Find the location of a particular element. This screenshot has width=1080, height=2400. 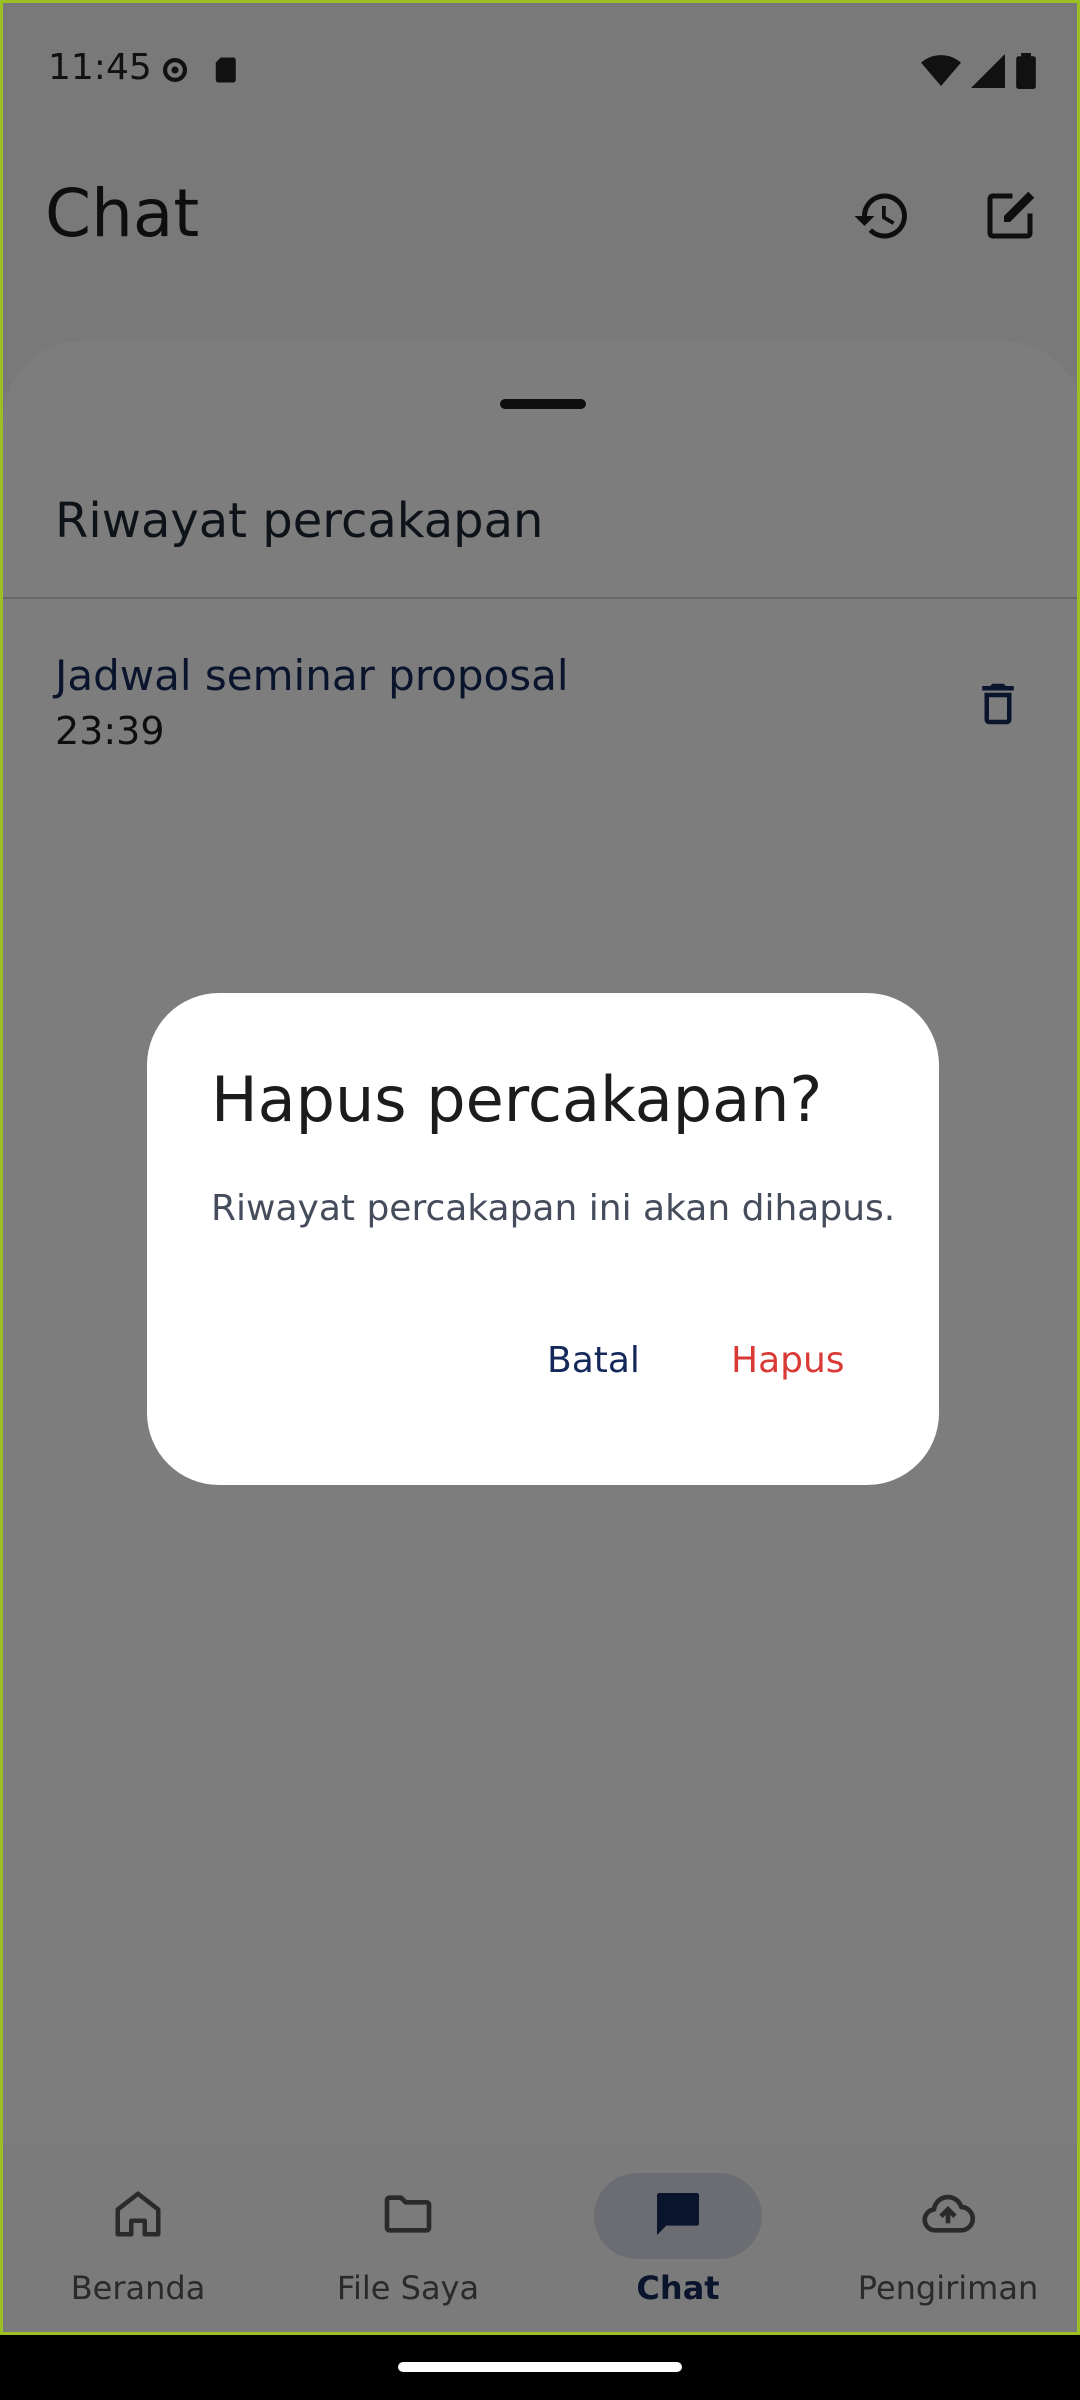

gesture-nav-bar is located at coordinates (540, 2367).